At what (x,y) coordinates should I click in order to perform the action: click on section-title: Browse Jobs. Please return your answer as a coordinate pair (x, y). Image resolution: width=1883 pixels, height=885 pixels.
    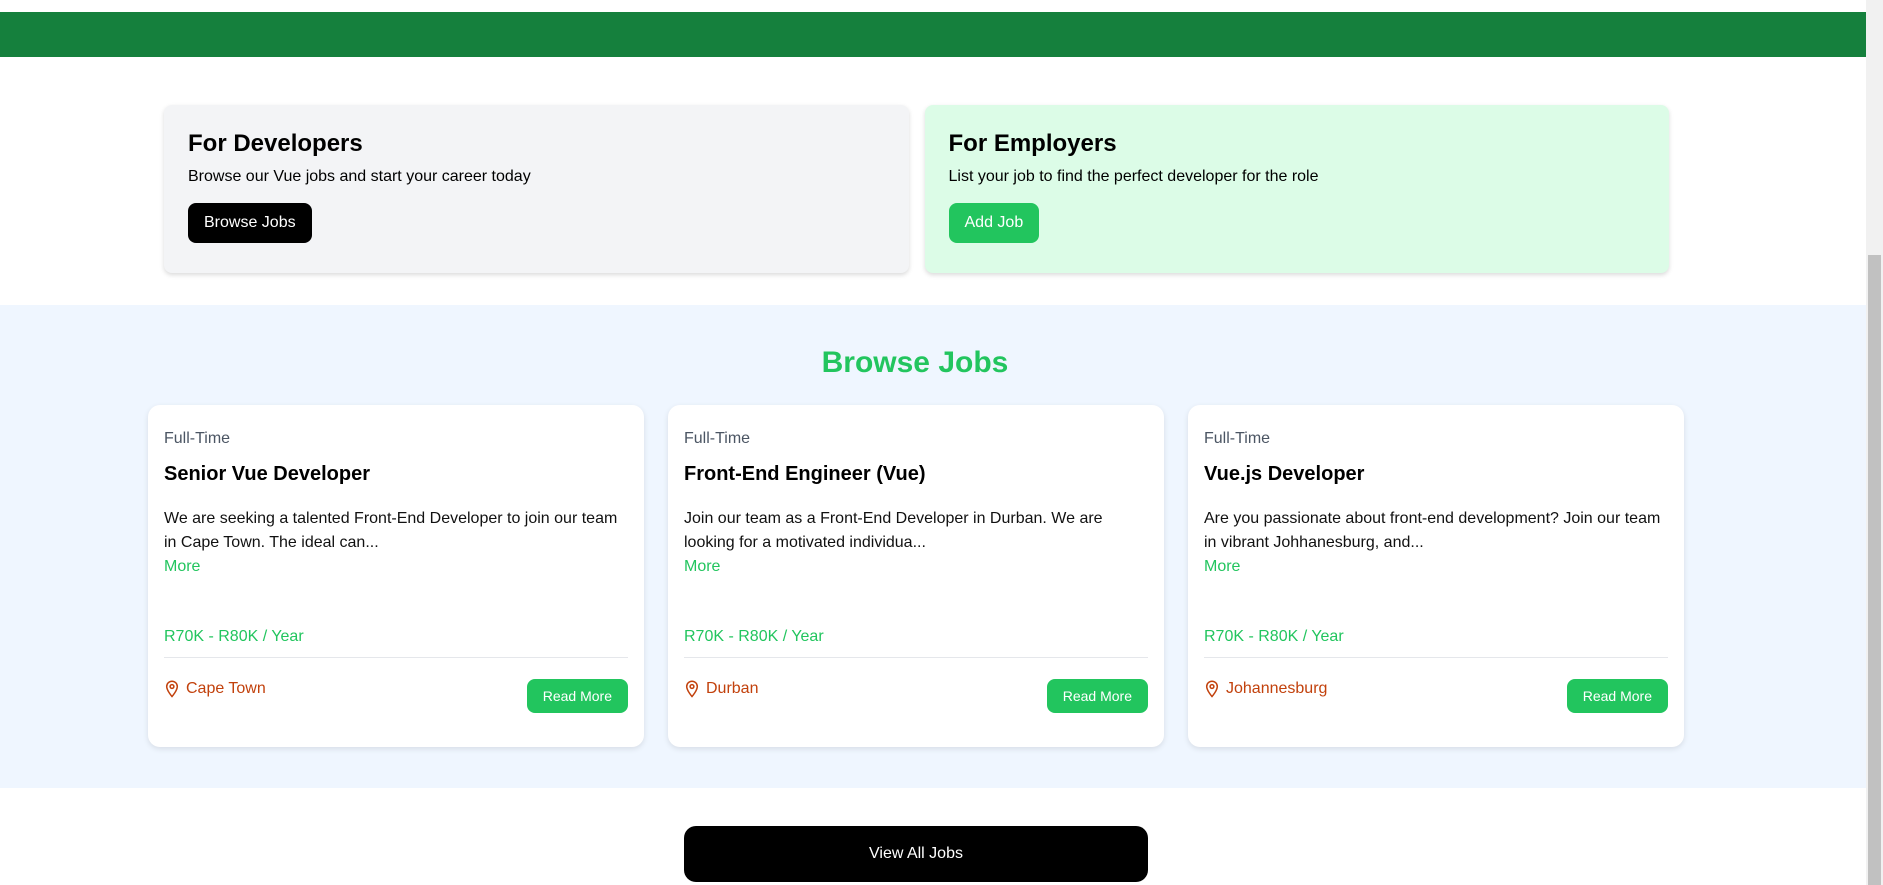
    Looking at the image, I should click on (915, 362).